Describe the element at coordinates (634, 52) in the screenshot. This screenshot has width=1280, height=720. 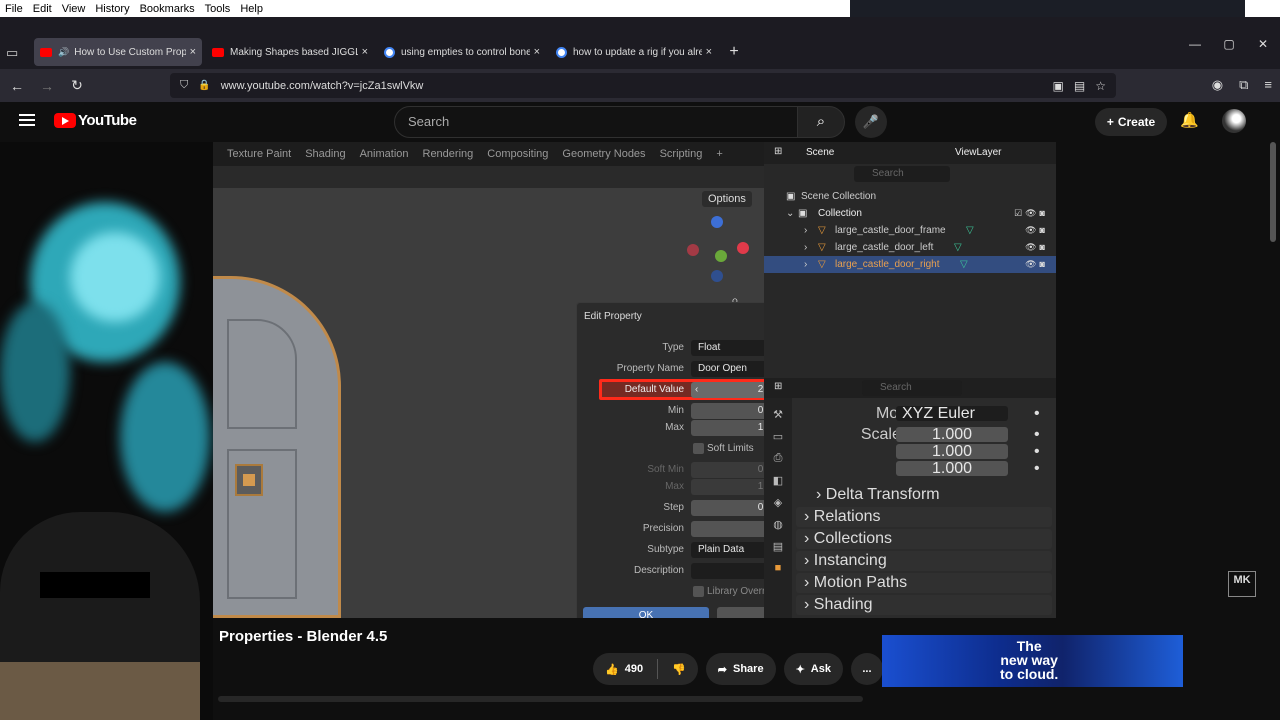
I see `tab-3: how to update a rig if you alrea ×` at that location.